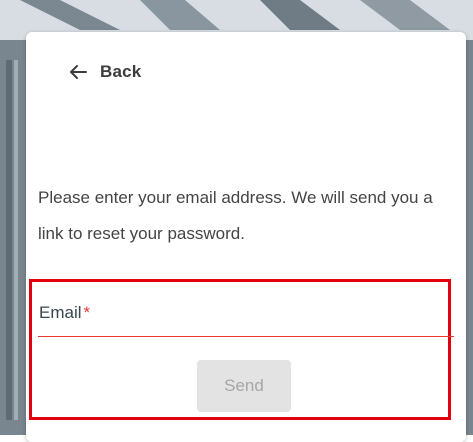 This screenshot has width=473, height=442. I want to click on back-link: Back, so click(103, 72).